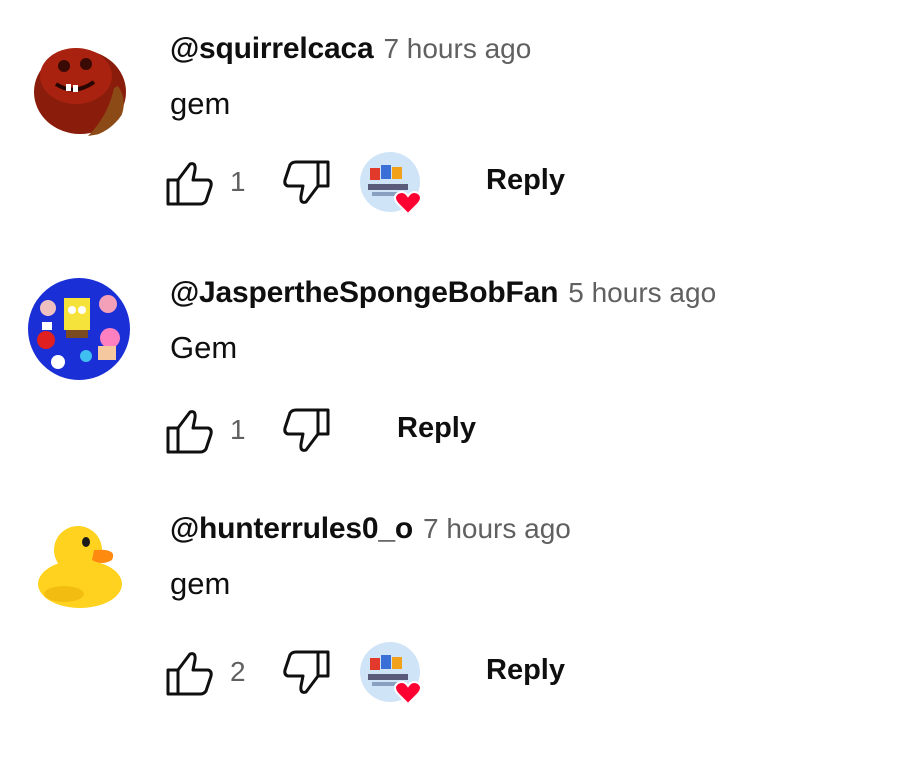 The height and width of the screenshot is (759, 914). I want to click on author-name: @squirrelcaca, so click(272, 48).